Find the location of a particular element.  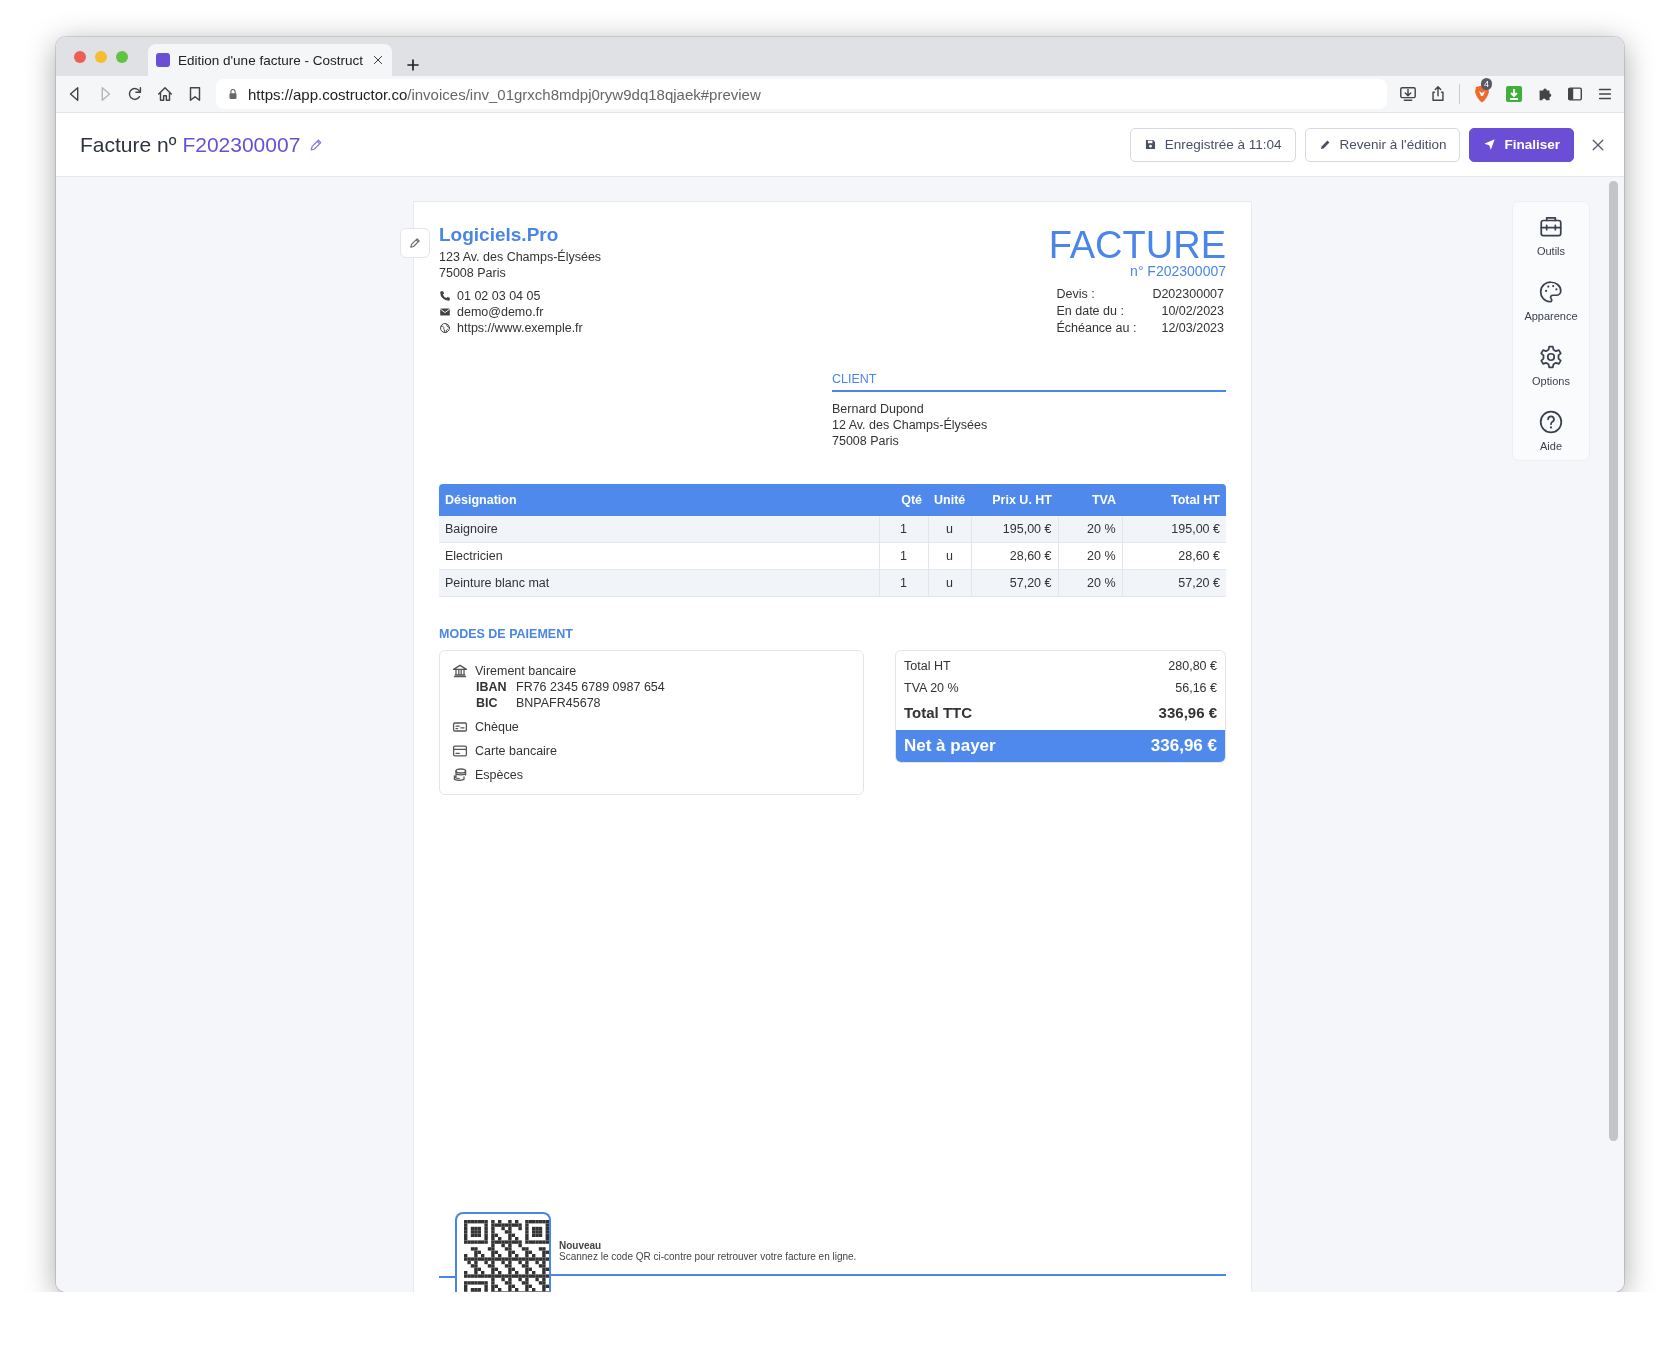

settings-icon is located at coordinates (1551, 357).